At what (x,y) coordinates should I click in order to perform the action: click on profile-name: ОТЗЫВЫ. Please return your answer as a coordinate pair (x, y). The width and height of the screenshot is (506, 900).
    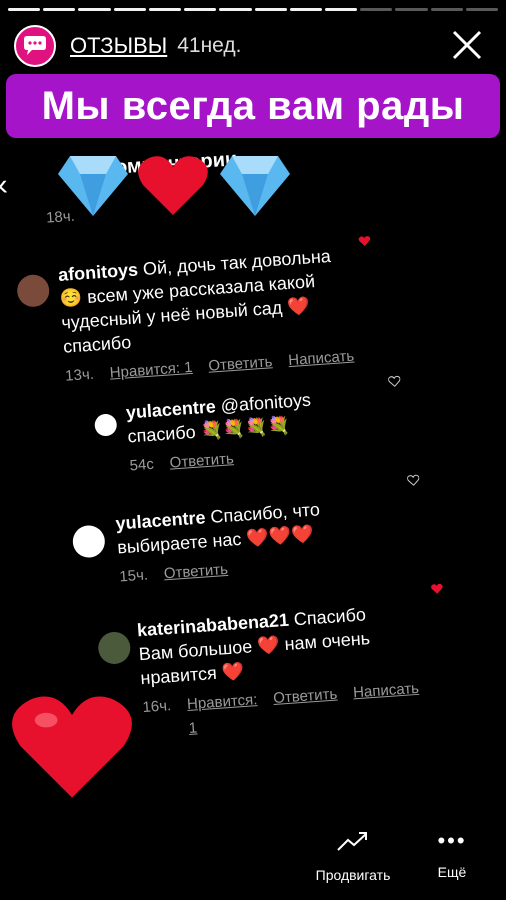
    Looking at the image, I should click on (118, 46).